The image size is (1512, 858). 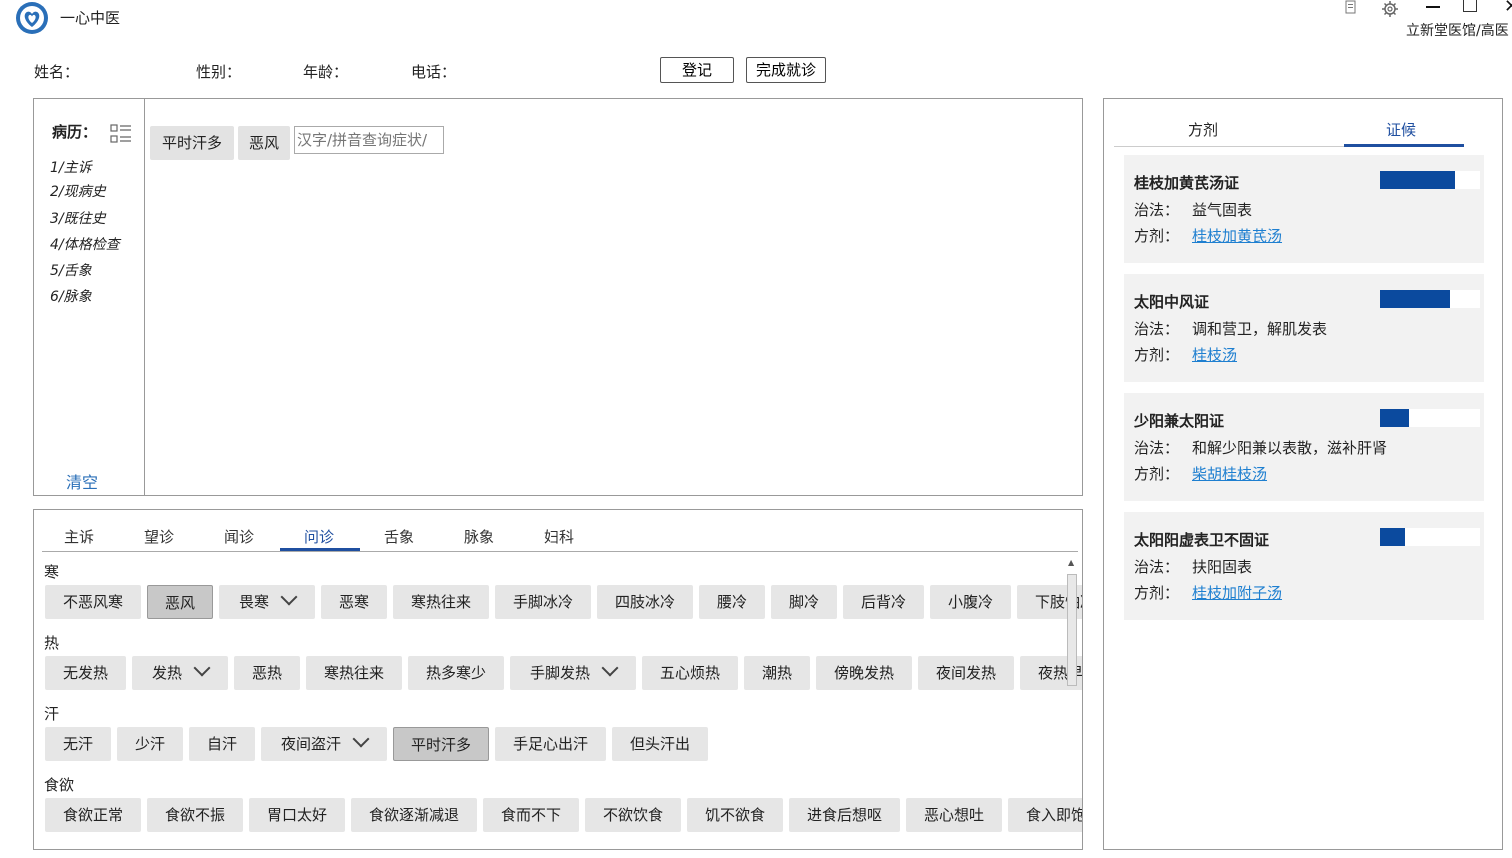 I want to click on symptom-button: 脚冷, so click(x=804, y=602).